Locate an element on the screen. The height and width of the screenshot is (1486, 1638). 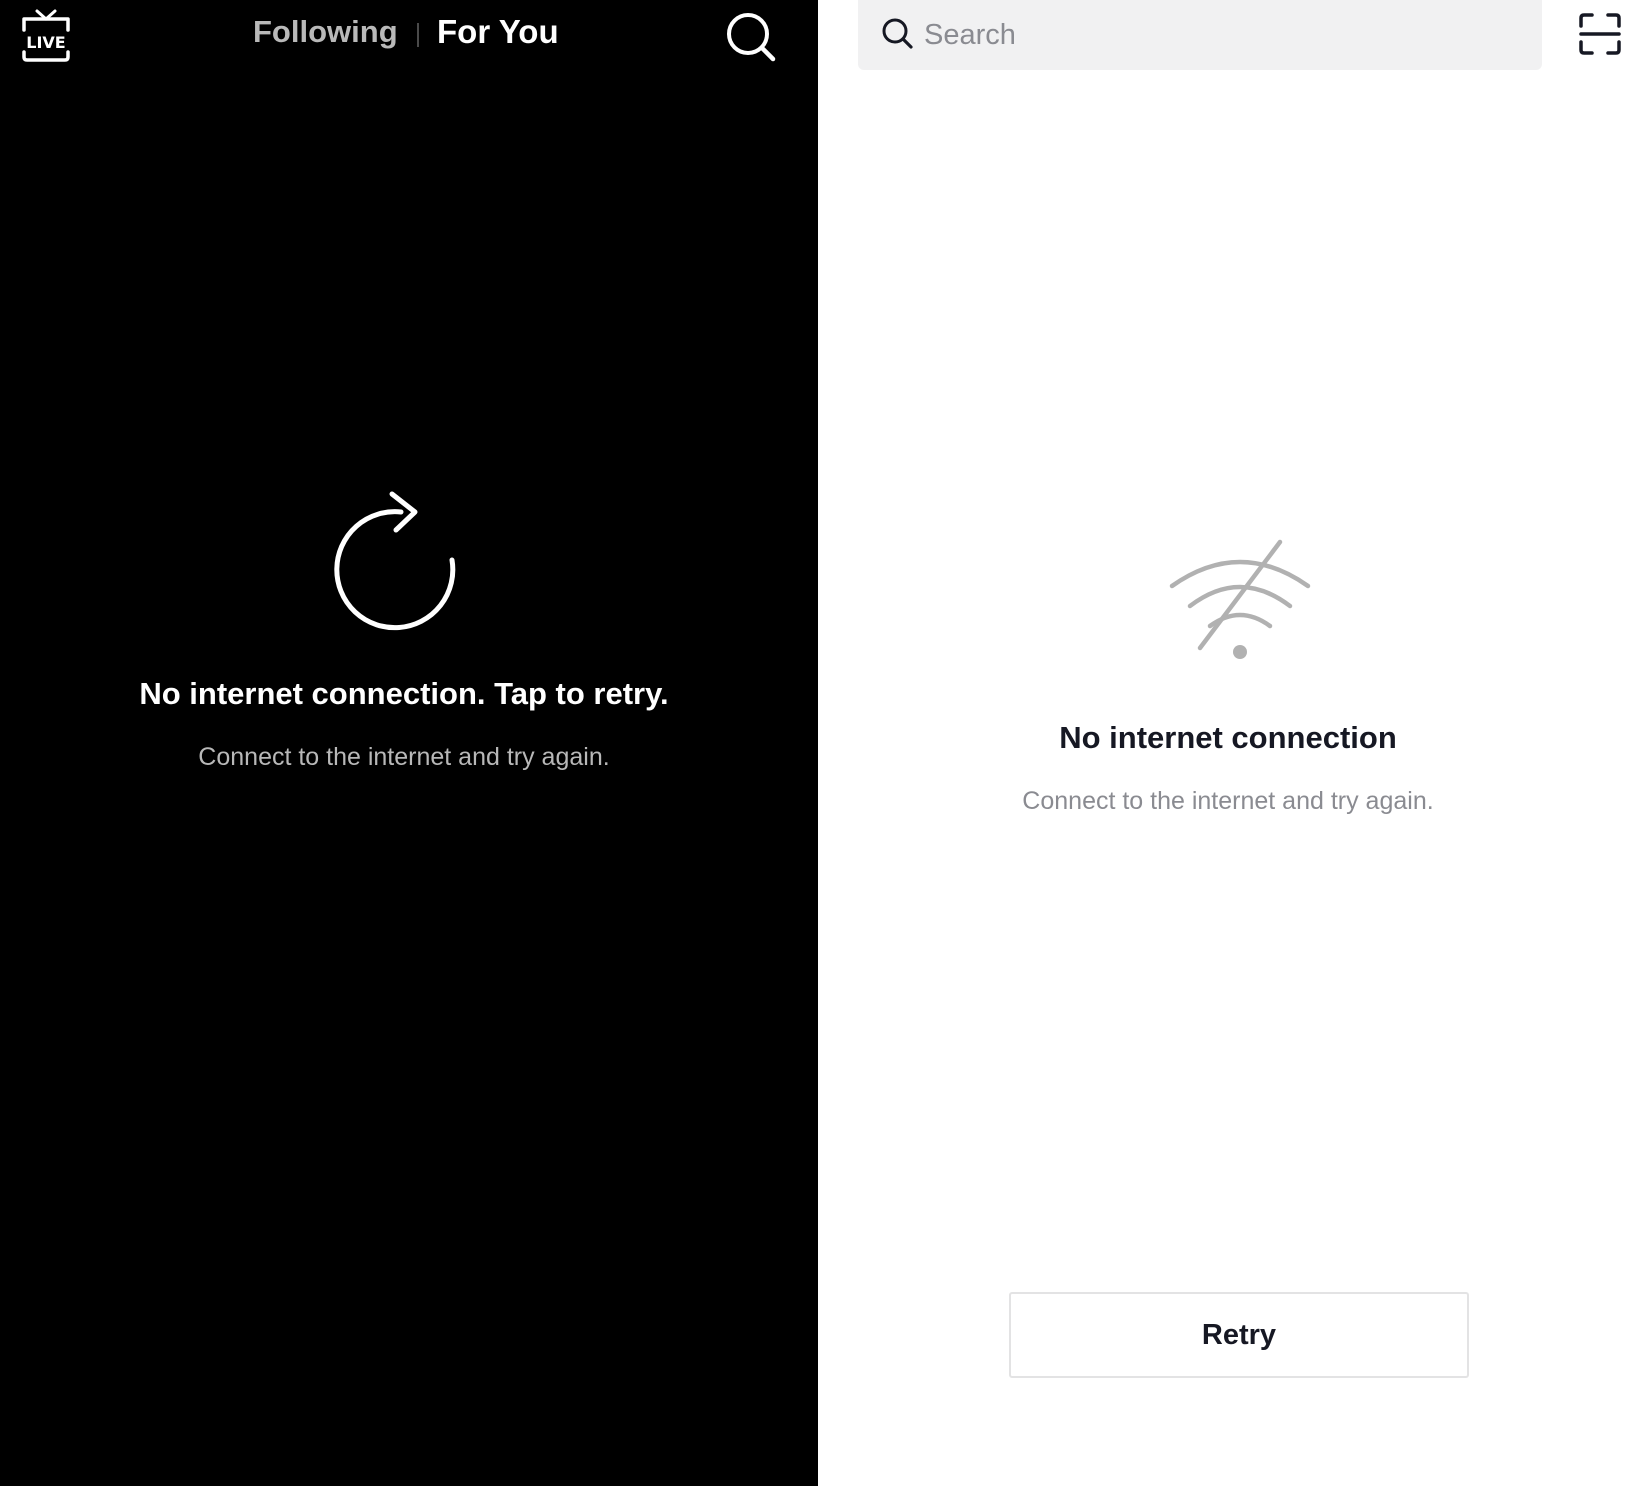
tab-for-you: For You is located at coordinates (498, 32).